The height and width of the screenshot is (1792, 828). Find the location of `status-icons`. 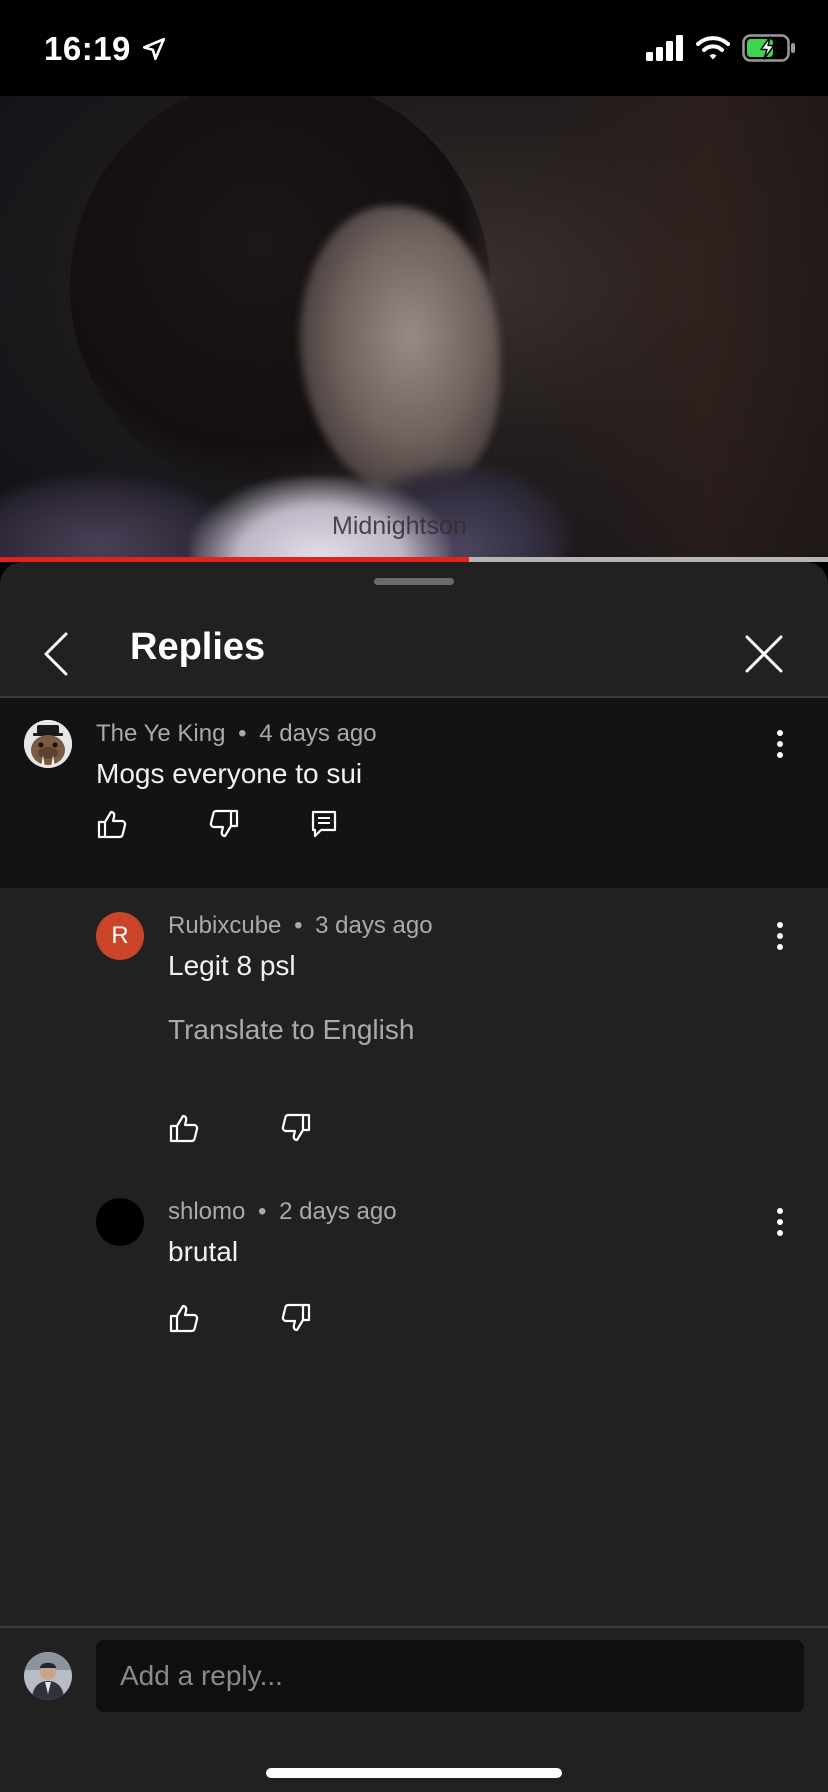

status-icons is located at coordinates (721, 48).